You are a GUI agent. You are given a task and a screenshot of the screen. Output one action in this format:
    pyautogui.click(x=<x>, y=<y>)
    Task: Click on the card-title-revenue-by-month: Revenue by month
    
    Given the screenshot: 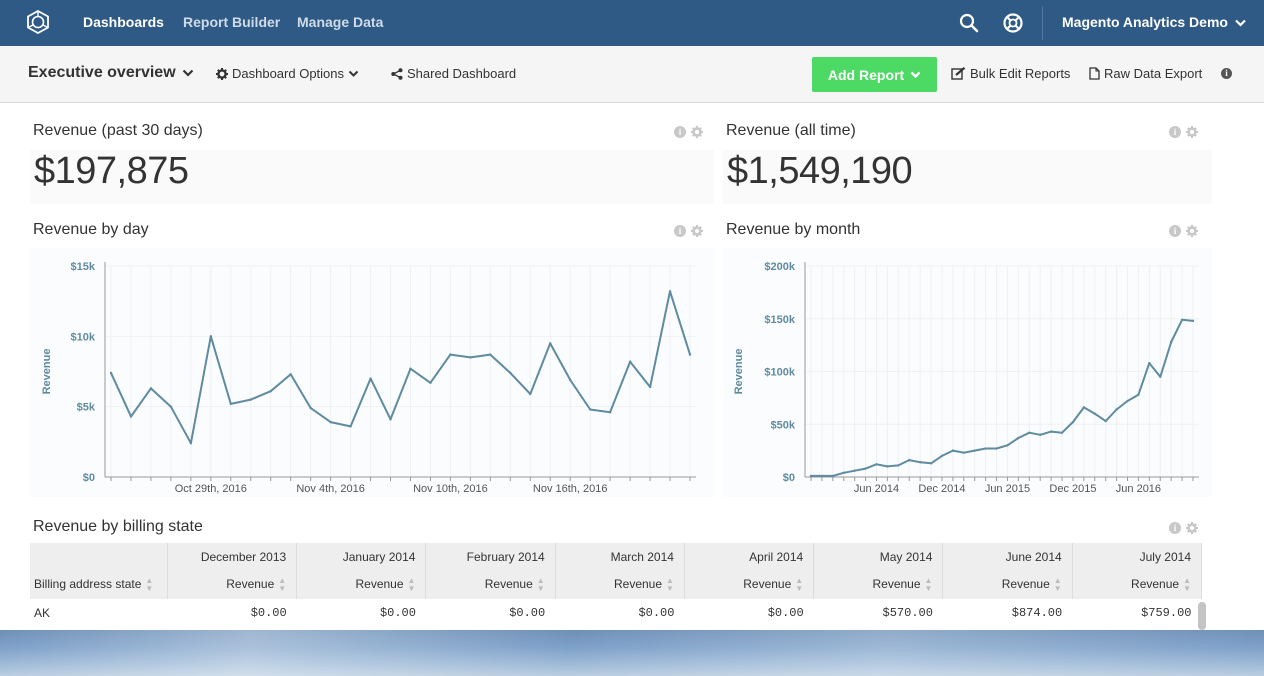 What is the action you would take?
    pyautogui.click(x=793, y=229)
    